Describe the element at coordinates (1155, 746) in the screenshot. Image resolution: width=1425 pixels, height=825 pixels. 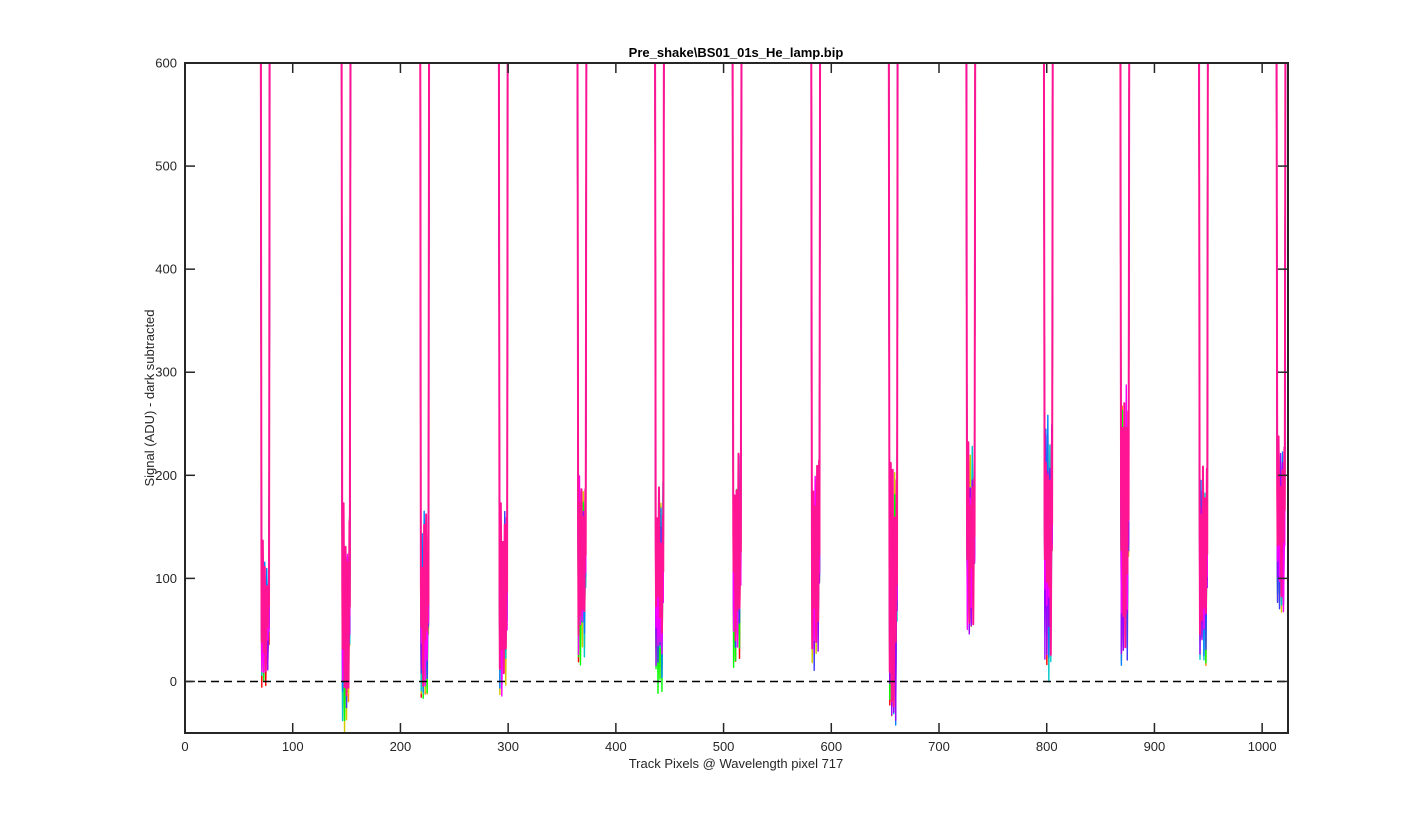
I see `x-tick-label: 900` at that location.